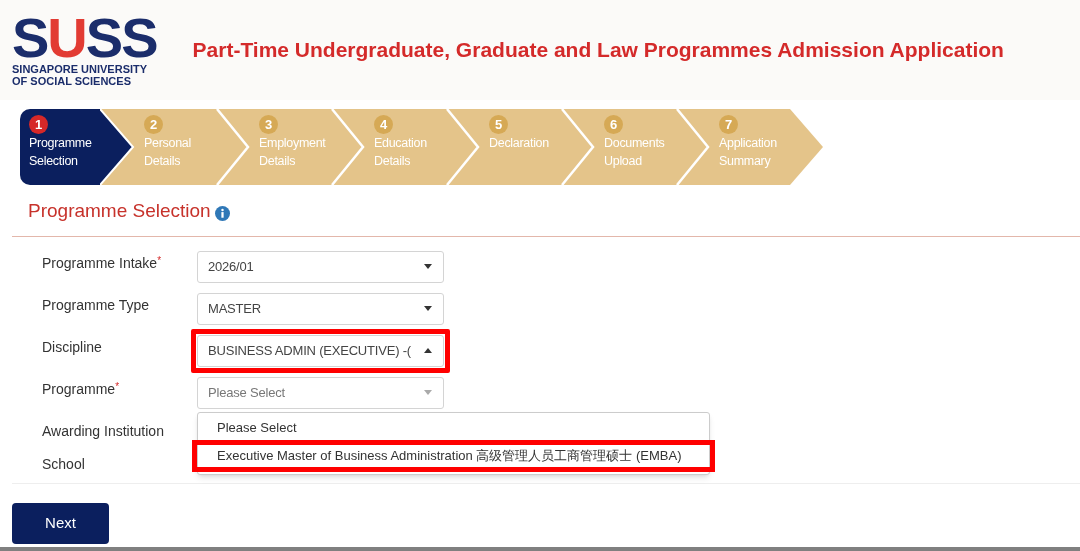 The image size is (1080, 551). Describe the element at coordinates (383, 124) in the screenshot. I see `step-number: 4` at that location.